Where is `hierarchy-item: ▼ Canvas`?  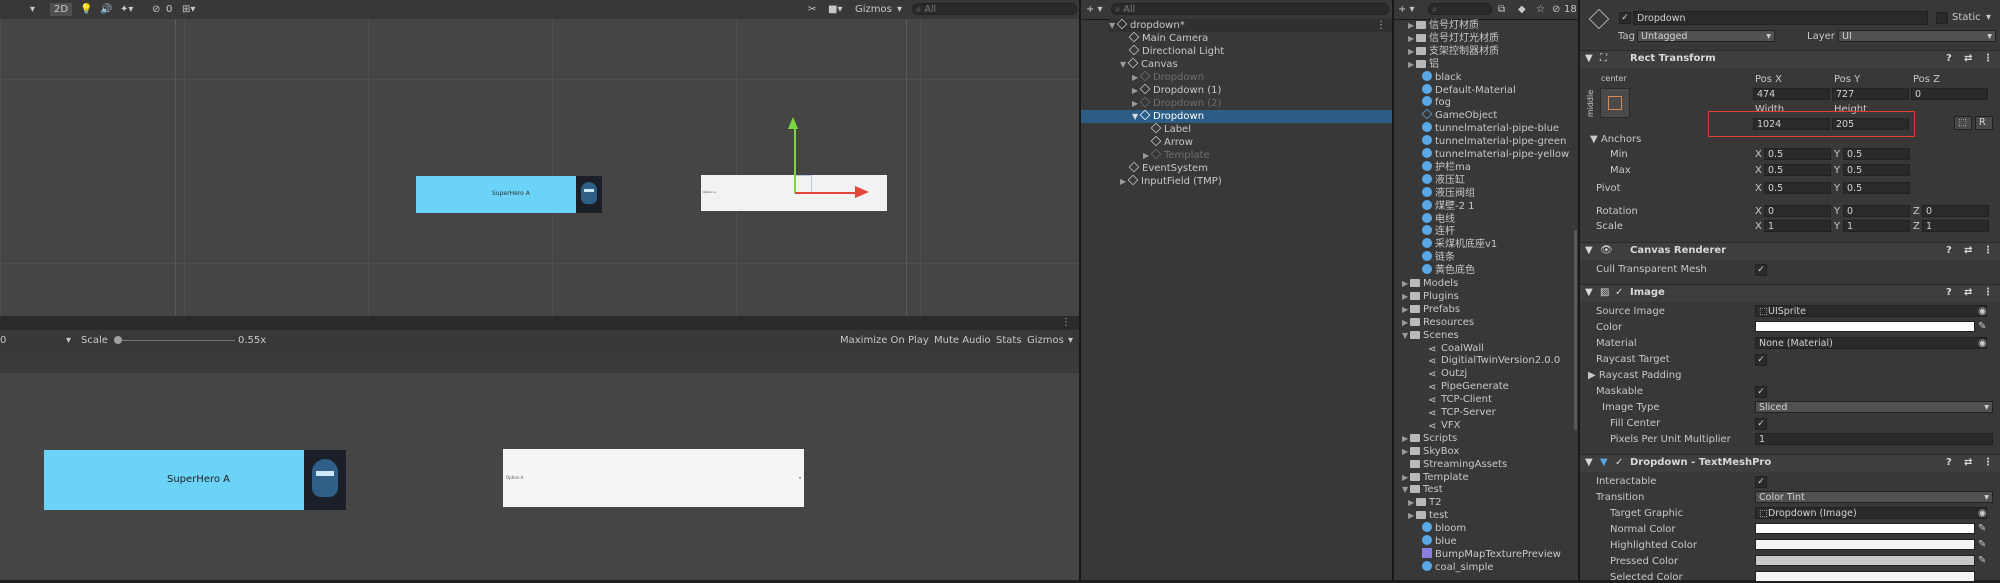 hierarchy-item: ▼ Canvas is located at coordinates (1149, 64).